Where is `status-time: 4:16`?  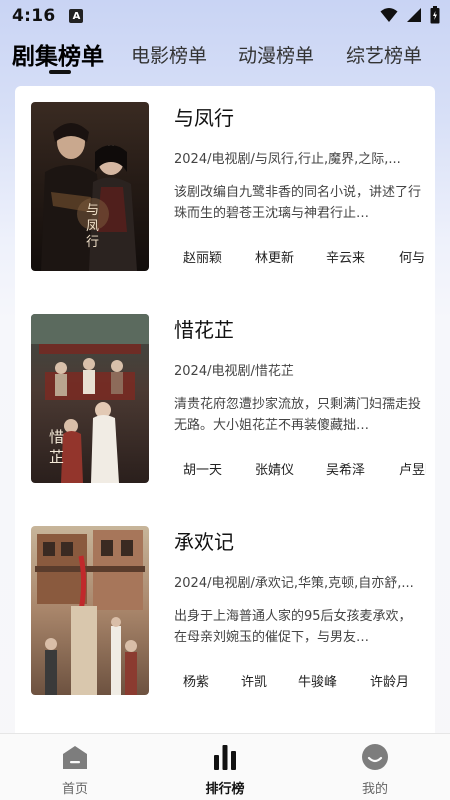 status-time: 4:16 is located at coordinates (34, 16).